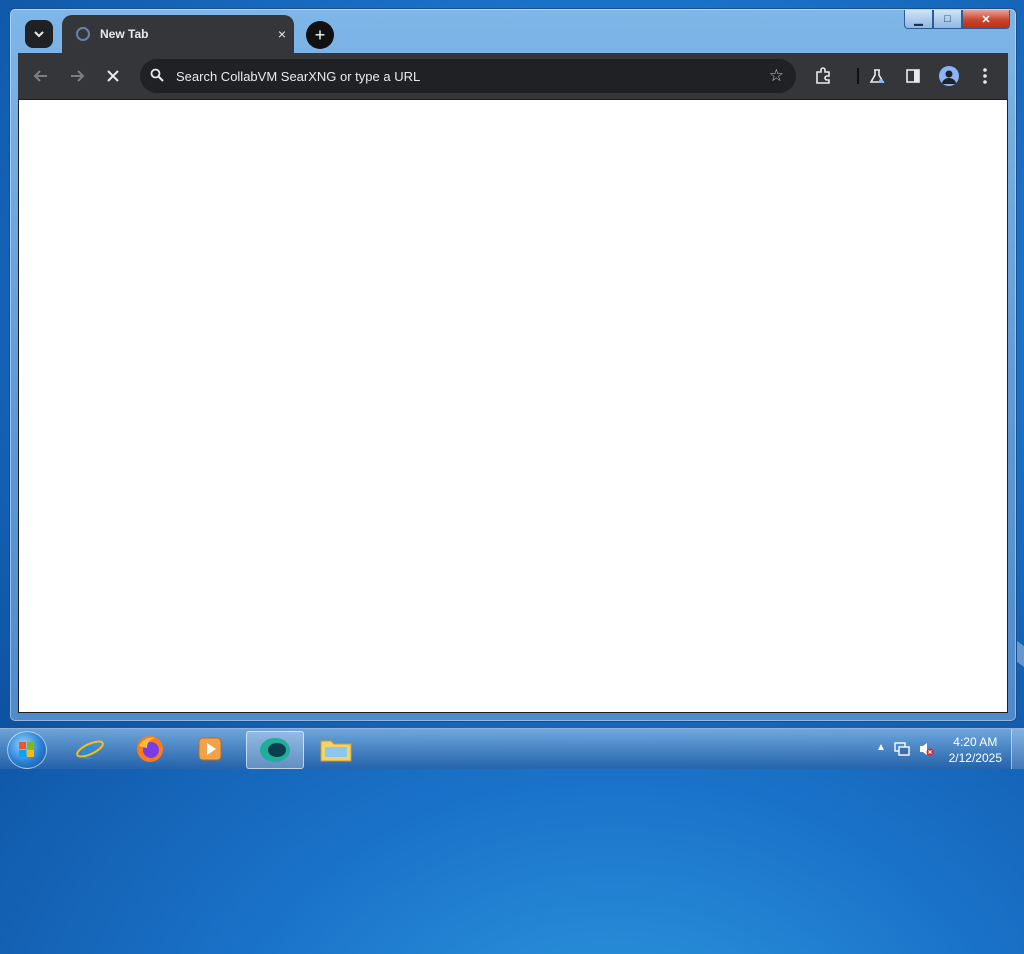 The width and height of the screenshot is (1024, 954). What do you see at coordinates (512, 748) in the screenshot?
I see `taskbar: e ▲ 4:20 AM 2/12/2025` at bounding box center [512, 748].